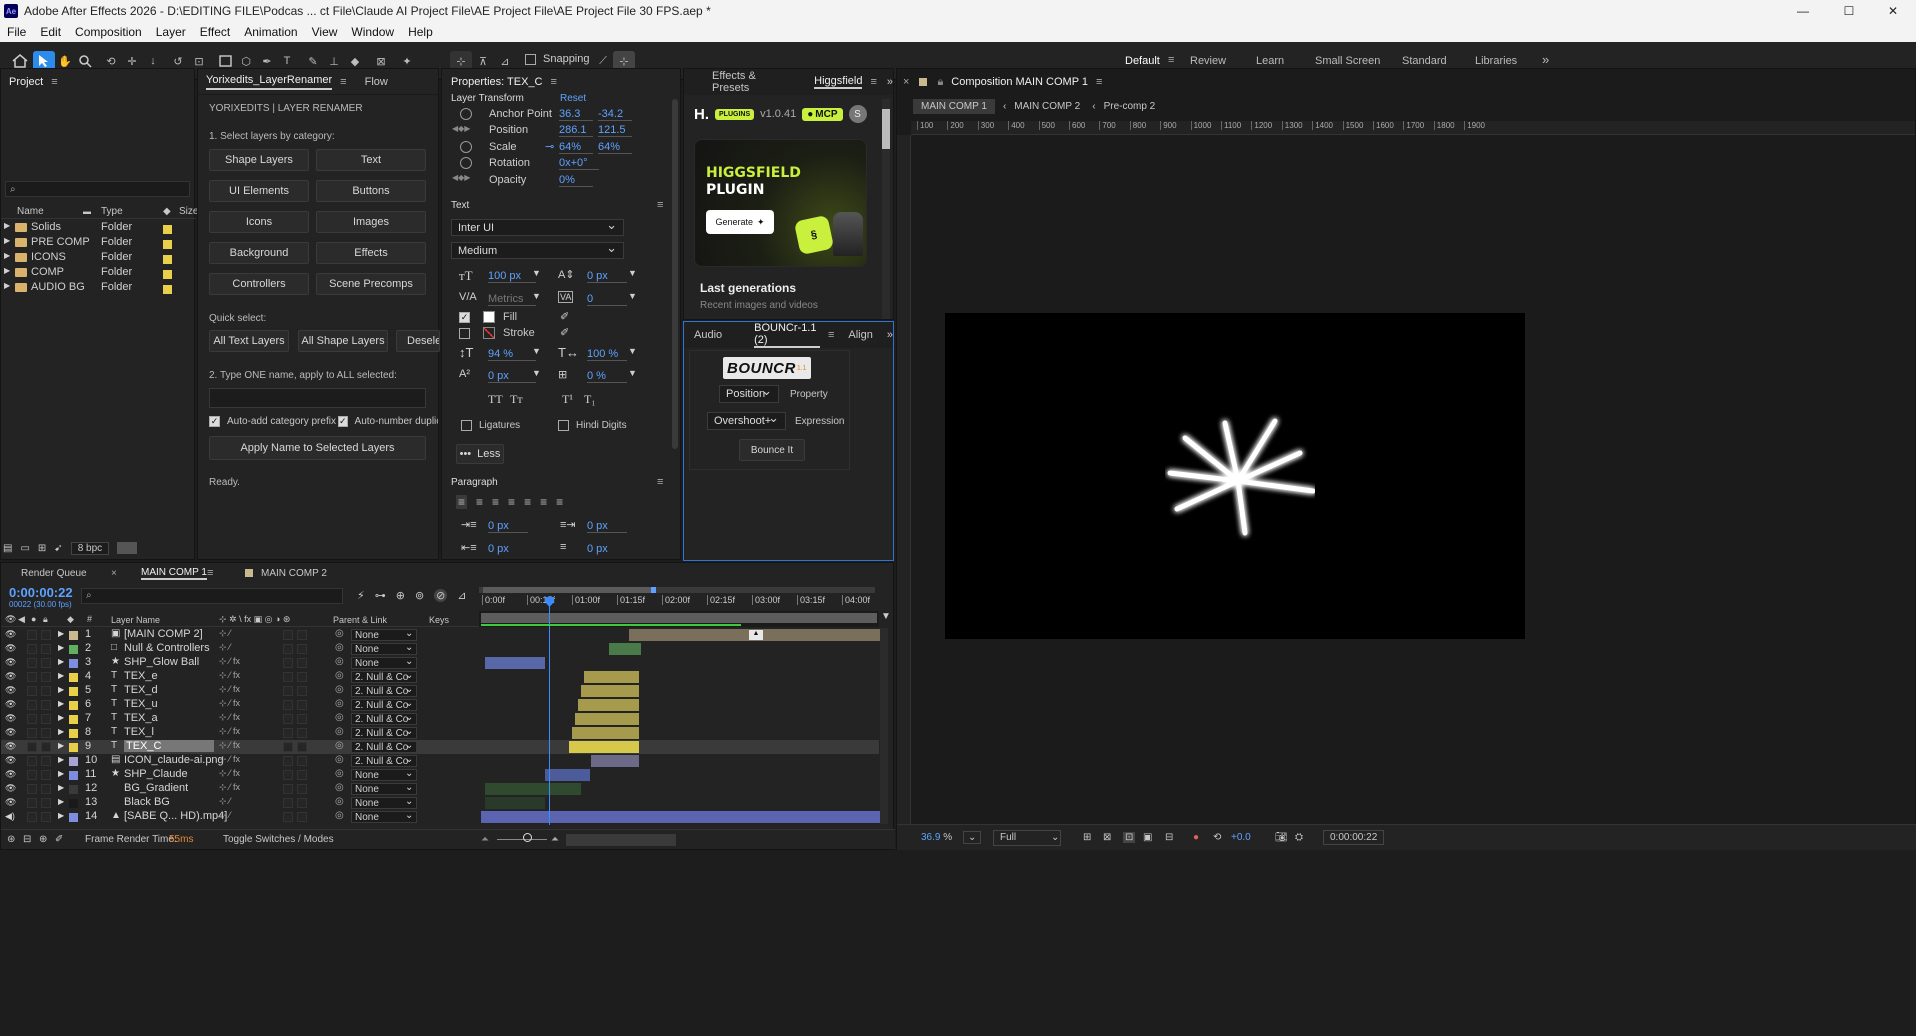  Describe the element at coordinates (495, 399) in the screenshot. I see `all-caps-icon: TT` at that location.